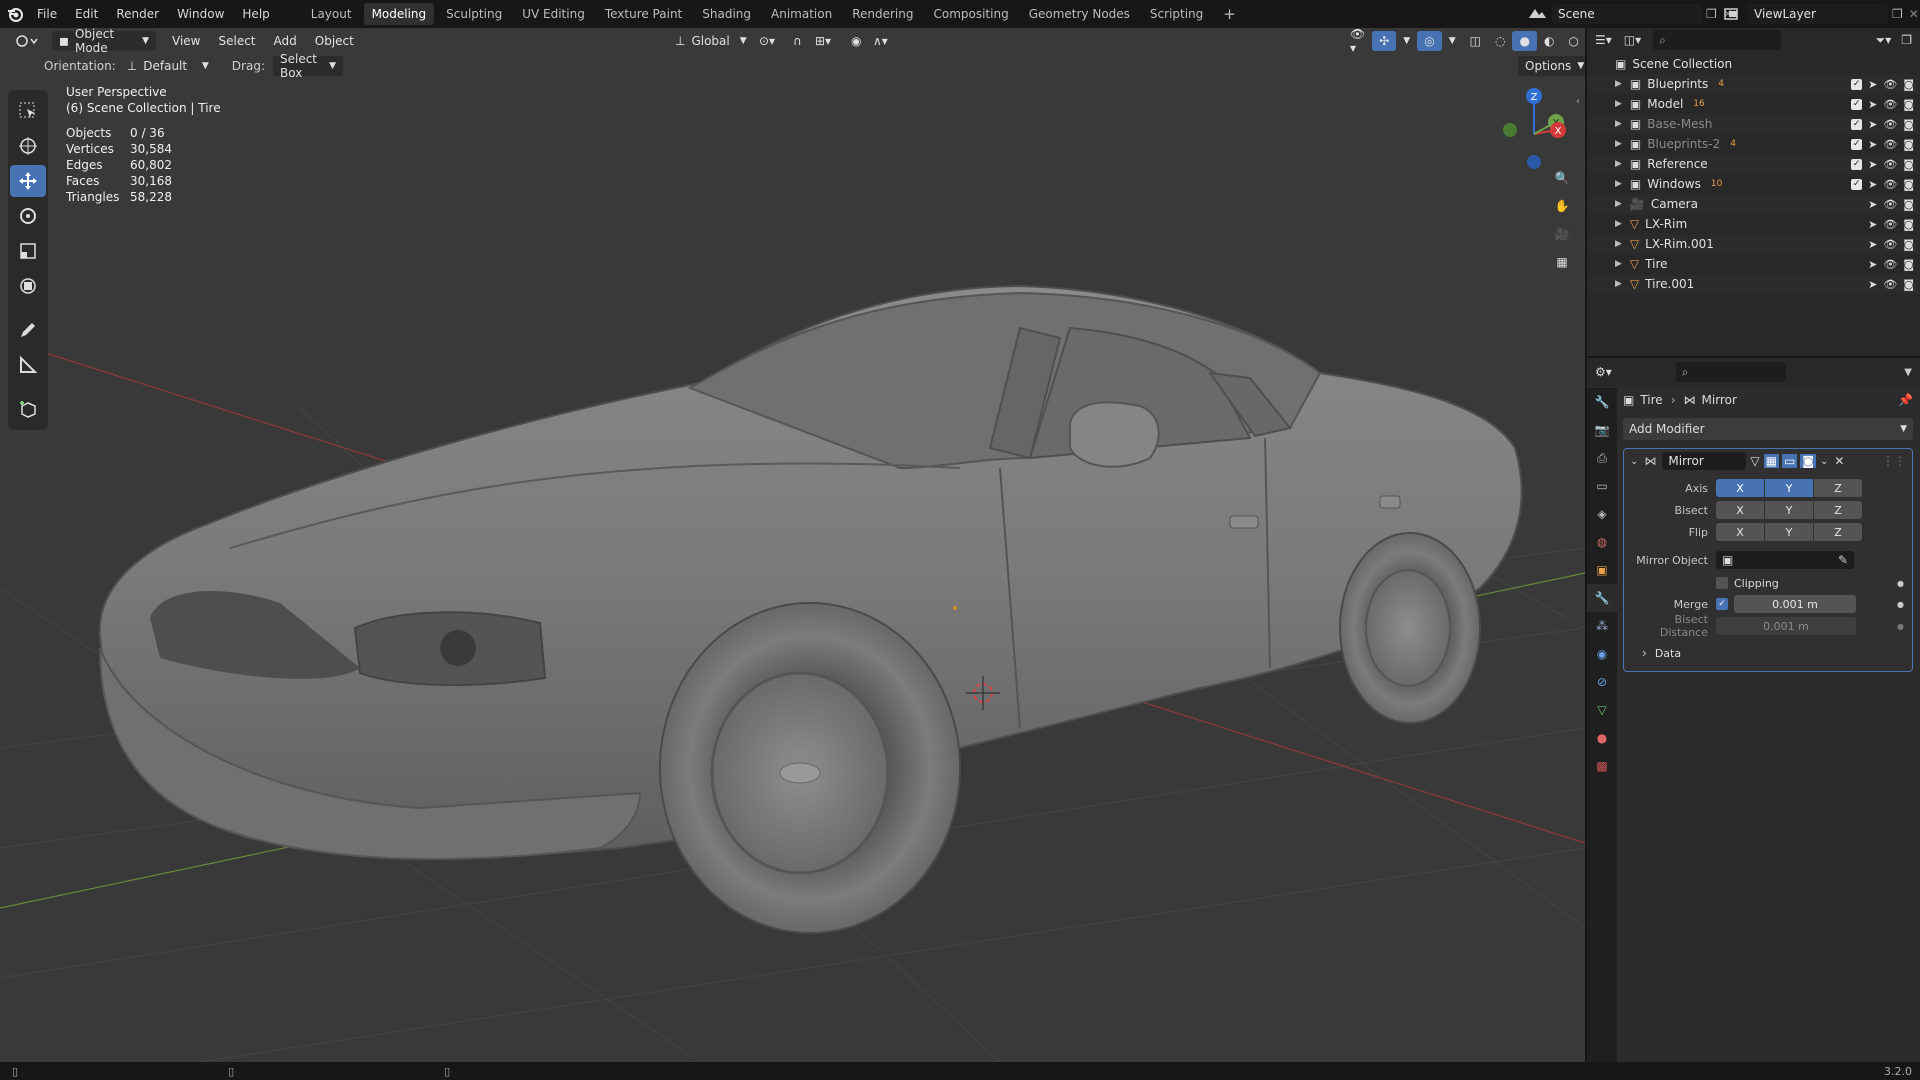 Image resolution: width=1920 pixels, height=1080 pixels. What do you see at coordinates (1824, 461) in the screenshot?
I see `modifier-menu-icon: ⌄` at bounding box center [1824, 461].